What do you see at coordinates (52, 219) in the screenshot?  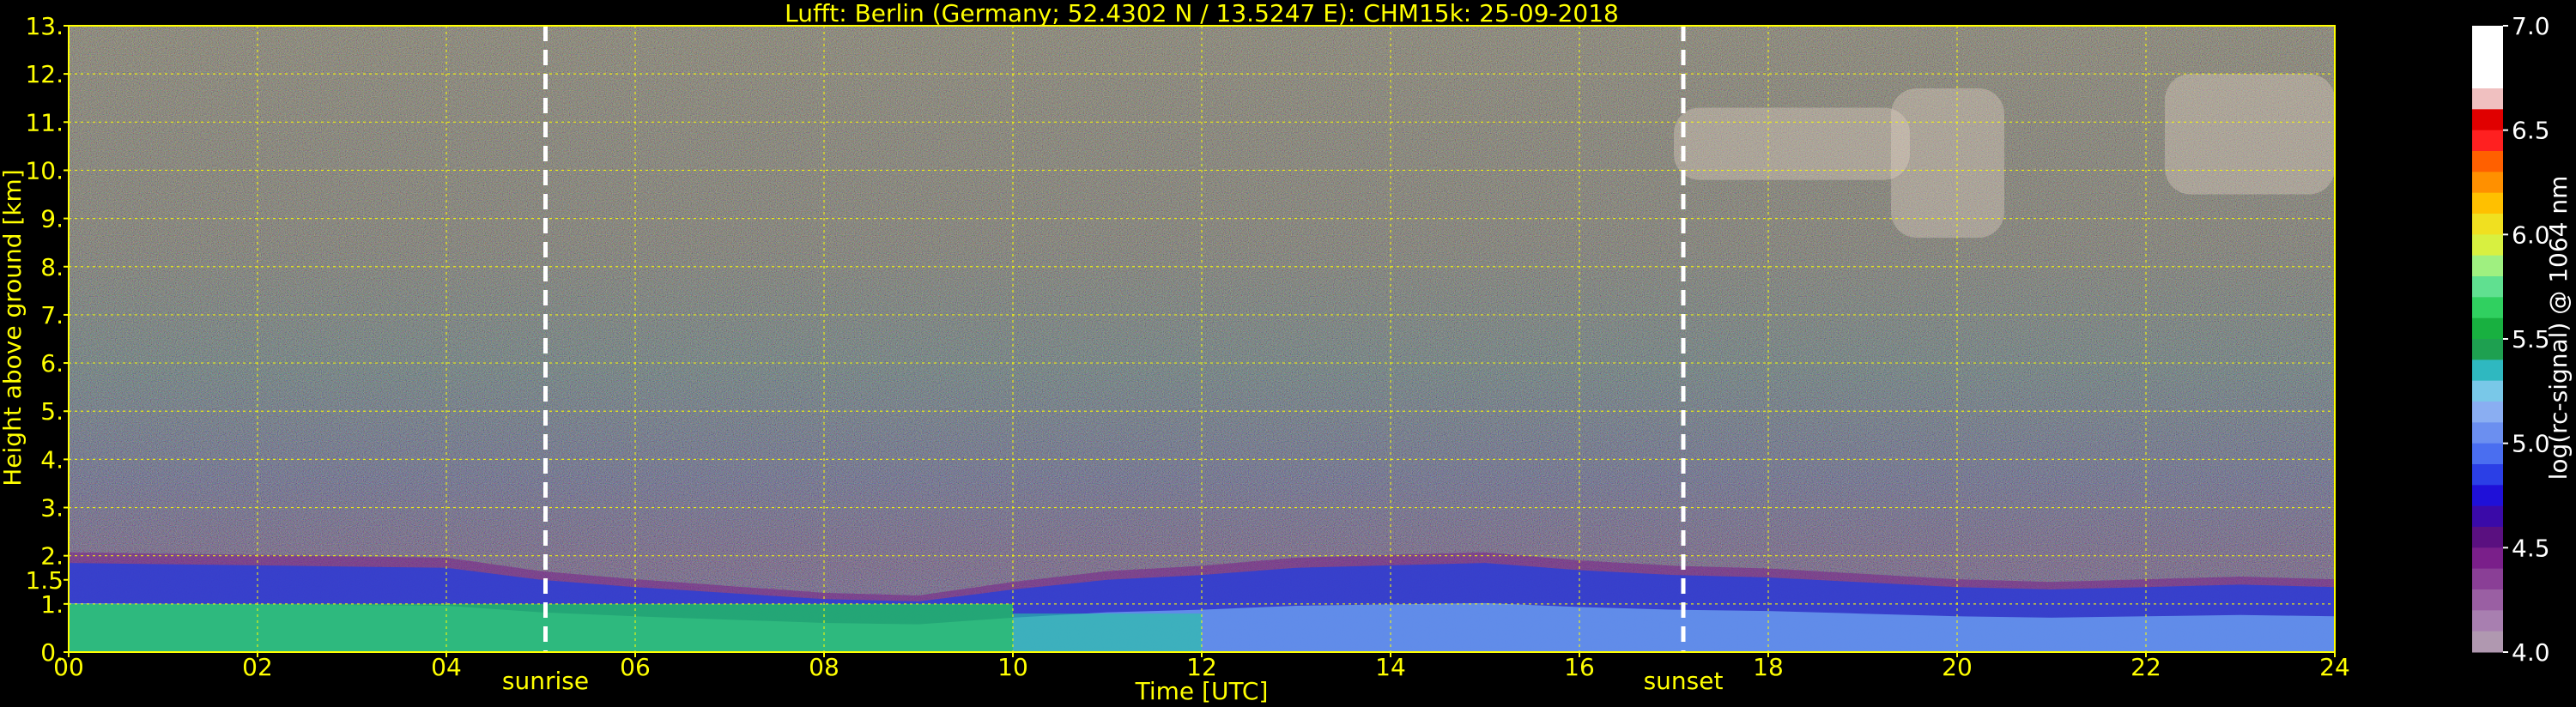 I see `y-tick-label: 9.` at bounding box center [52, 219].